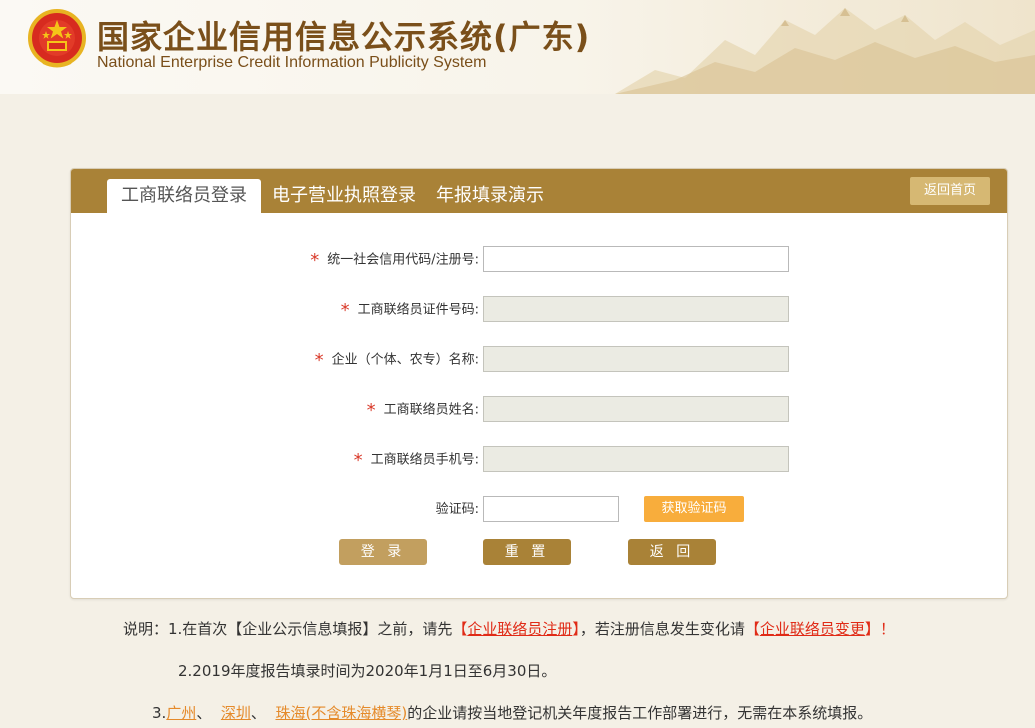  What do you see at coordinates (341, 713) in the screenshot?
I see `zhuhai-link: 珠海(不含珠海横琴)` at bounding box center [341, 713].